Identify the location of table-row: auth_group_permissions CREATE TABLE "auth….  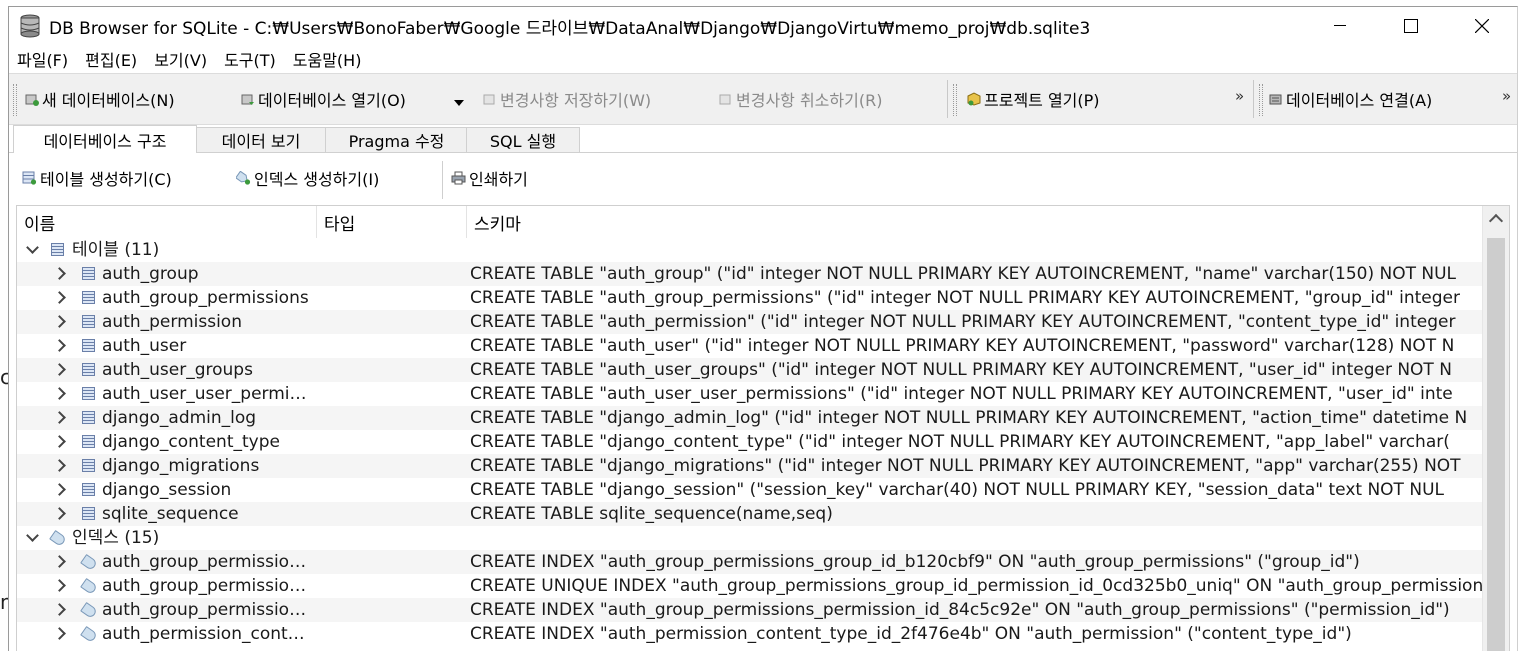
(749, 298).